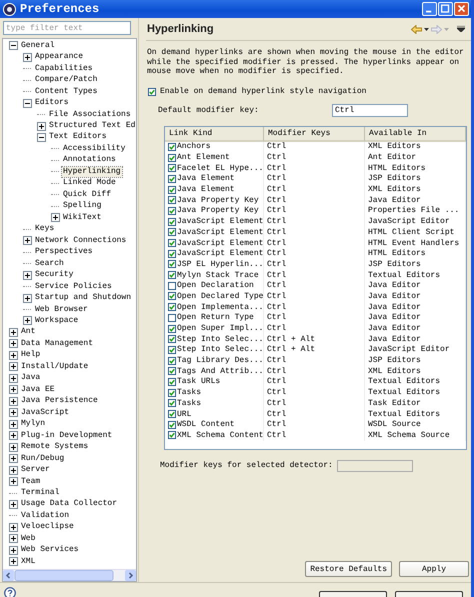 This screenshot has height=597, width=474. What do you see at coordinates (45, 413) in the screenshot?
I see `tree-item: JavaScript` at bounding box center [45, 413].